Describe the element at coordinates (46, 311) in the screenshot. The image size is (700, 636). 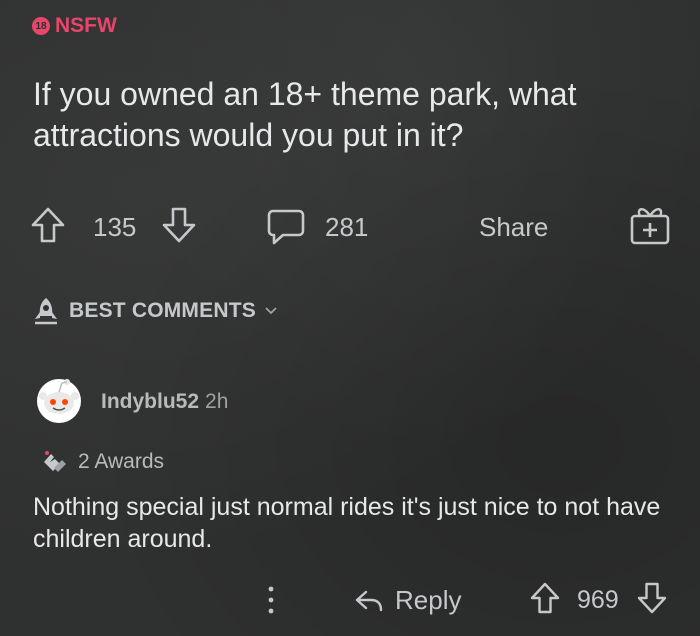
I see `rocket-icon` at that location.